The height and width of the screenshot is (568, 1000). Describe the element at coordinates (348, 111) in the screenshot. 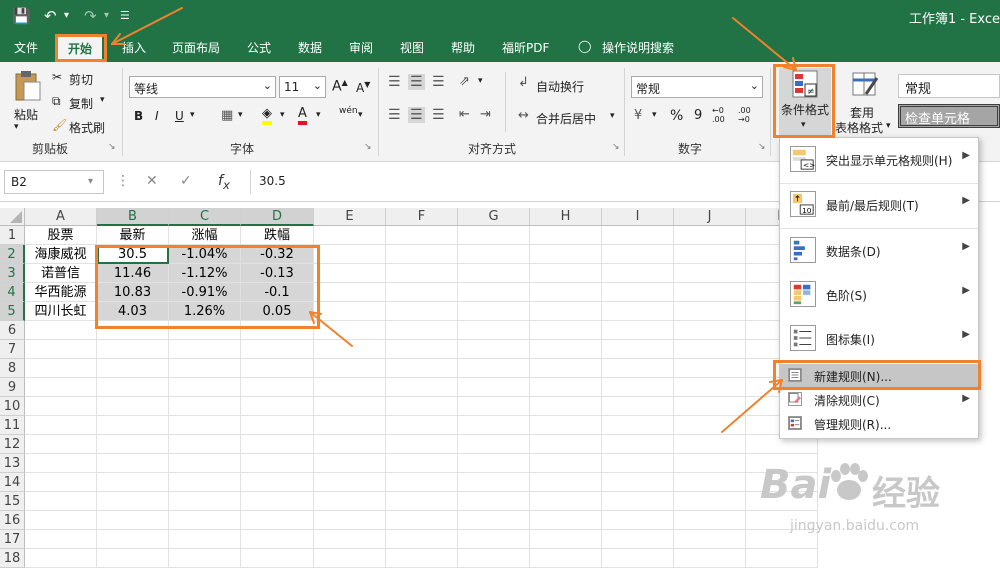

I see `phonetic-guide-icon: wén` at that location.